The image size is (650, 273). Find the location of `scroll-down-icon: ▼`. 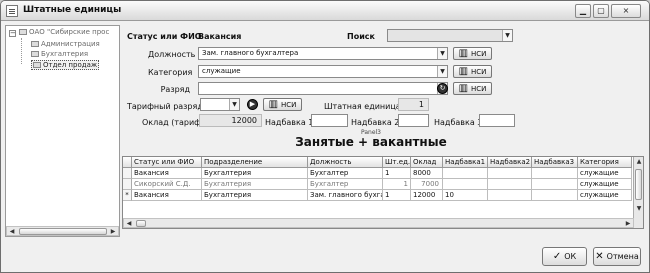

scroll-down-icon: ▼ is located at coordinates (639, 208).